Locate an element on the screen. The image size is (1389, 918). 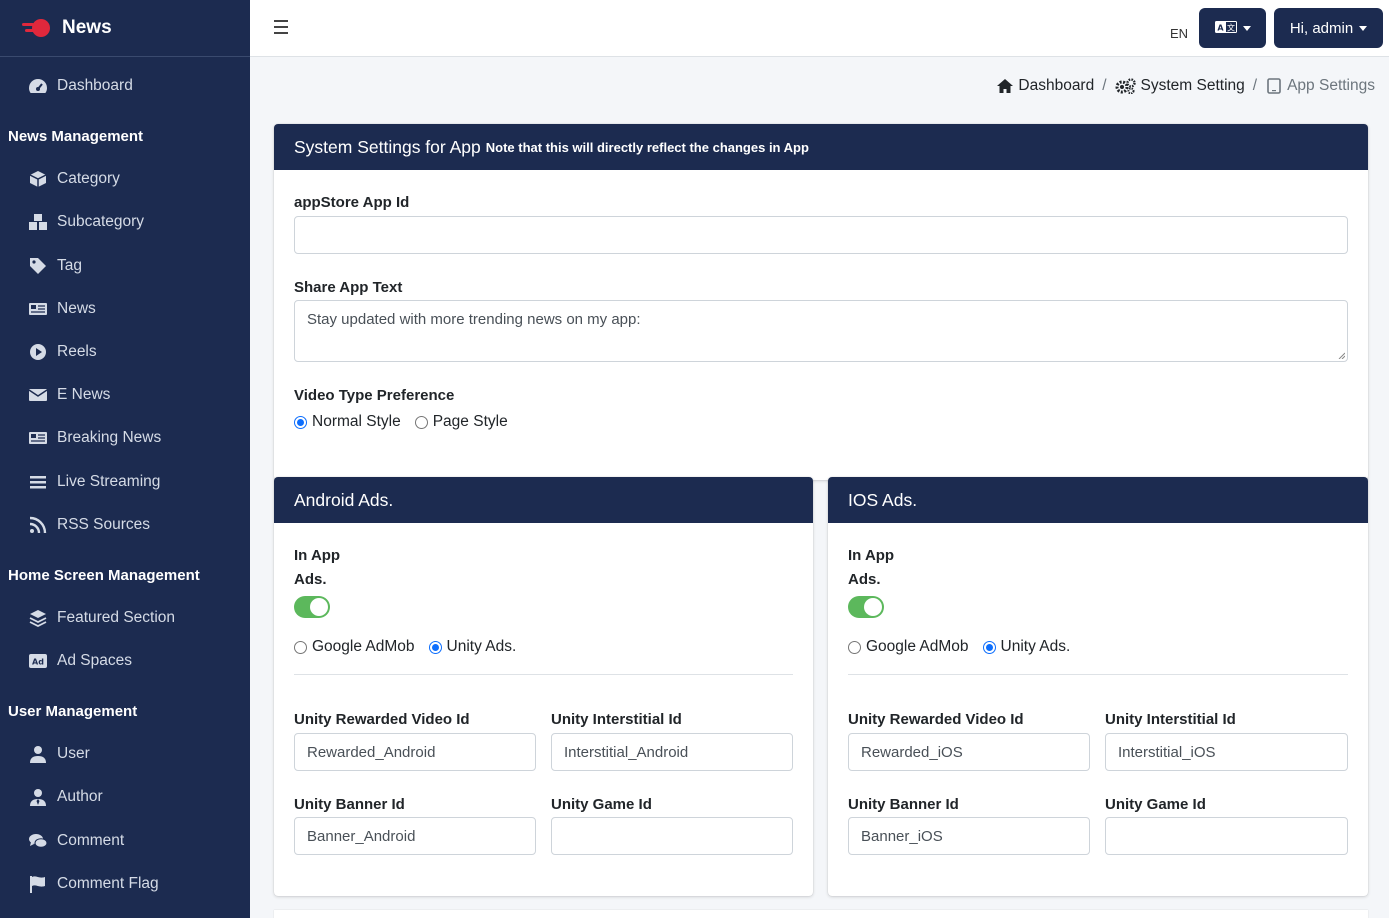
sidebar-item-featured-section: Featured Section is located at coordinates (101, 618).